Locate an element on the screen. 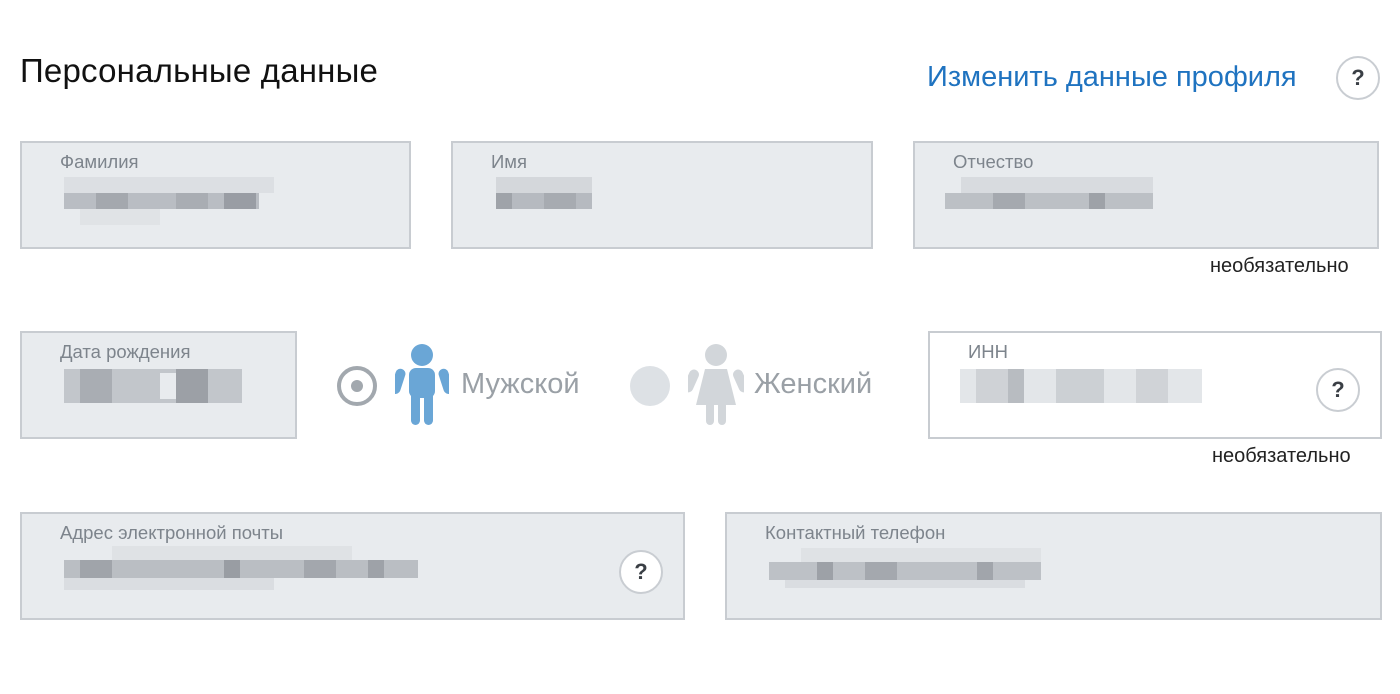 The image size is (1400, 694). last-name-label: Фамилия is located at coordinates (99, 161).